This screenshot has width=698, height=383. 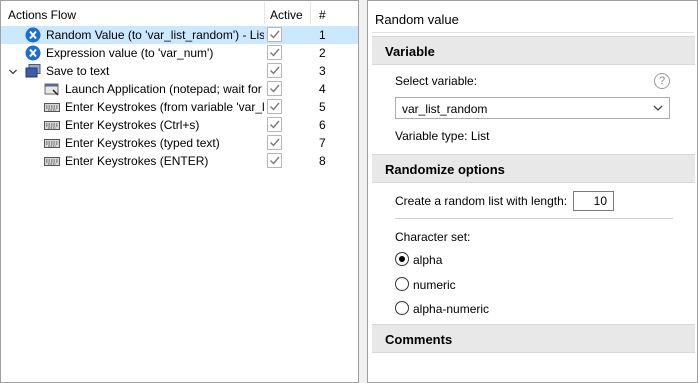 What do you see at coordinates (402, 308) in the screenshot?
I see `radio-alpha-numeric` at bounding box center [402, 308].